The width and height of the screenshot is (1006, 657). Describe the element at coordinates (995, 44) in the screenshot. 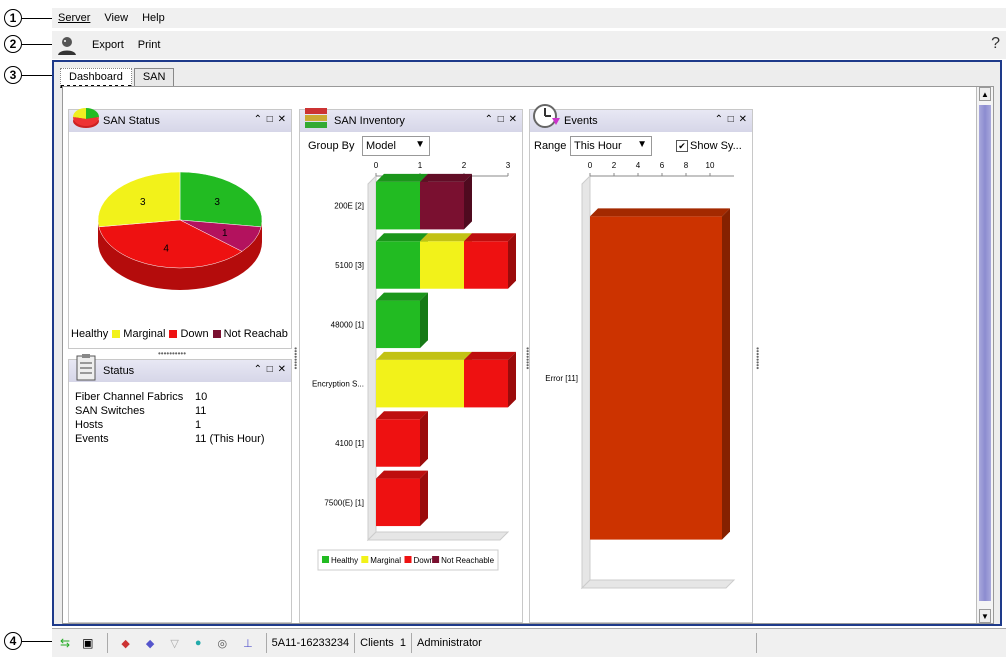

I see `question-icon: ?` at that location.